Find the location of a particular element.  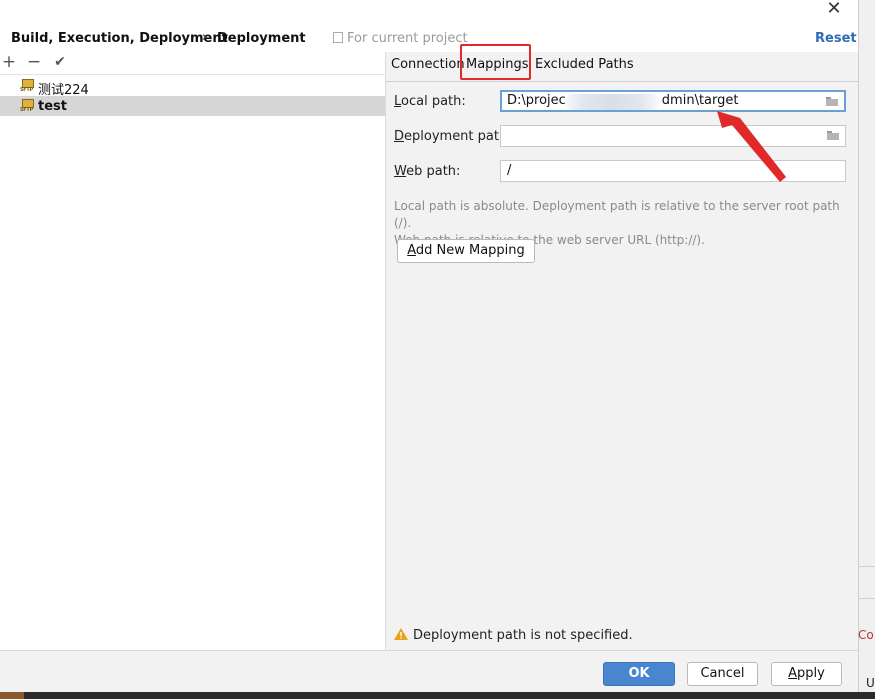

project-scope-label: For current project is located at coordinates (400, 38).